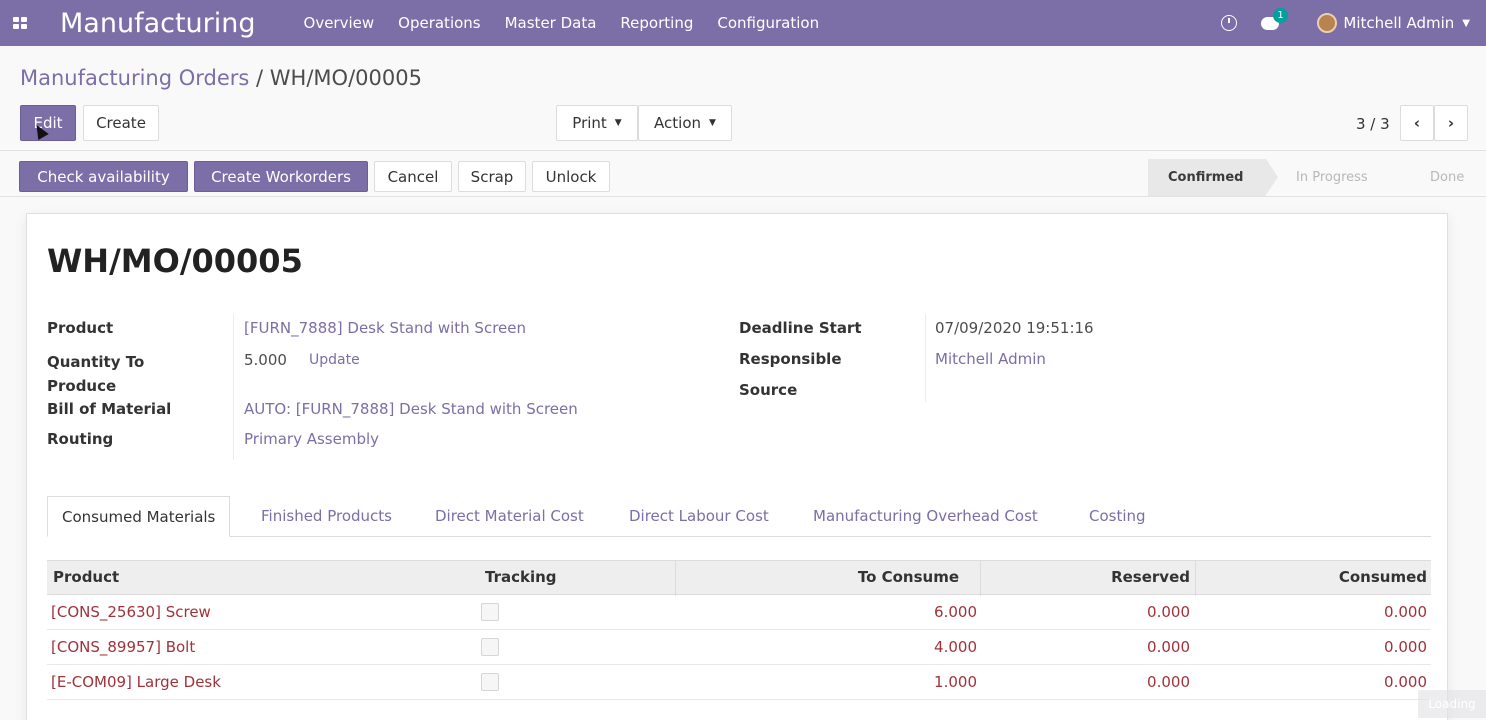 This screenshot has width=1486, height=720. What do you see at coordinates (768, 390) in the screenshot?
I see `source-label: Source` at bounding box center [768, 390].